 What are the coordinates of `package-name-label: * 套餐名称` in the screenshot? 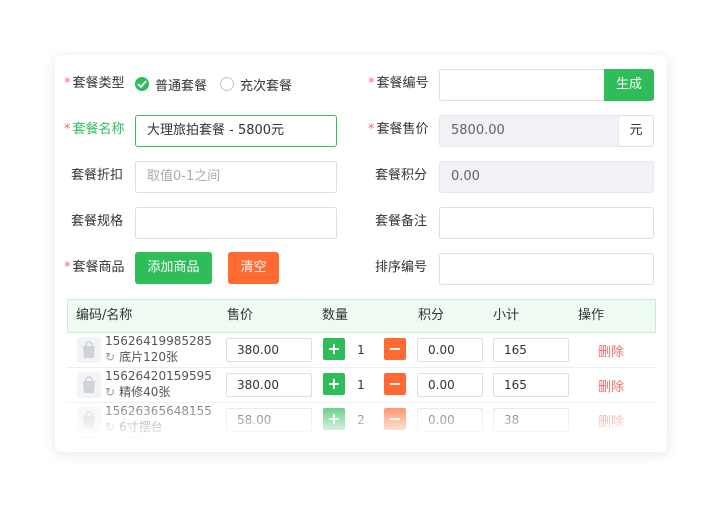 It's located at (94, 129).